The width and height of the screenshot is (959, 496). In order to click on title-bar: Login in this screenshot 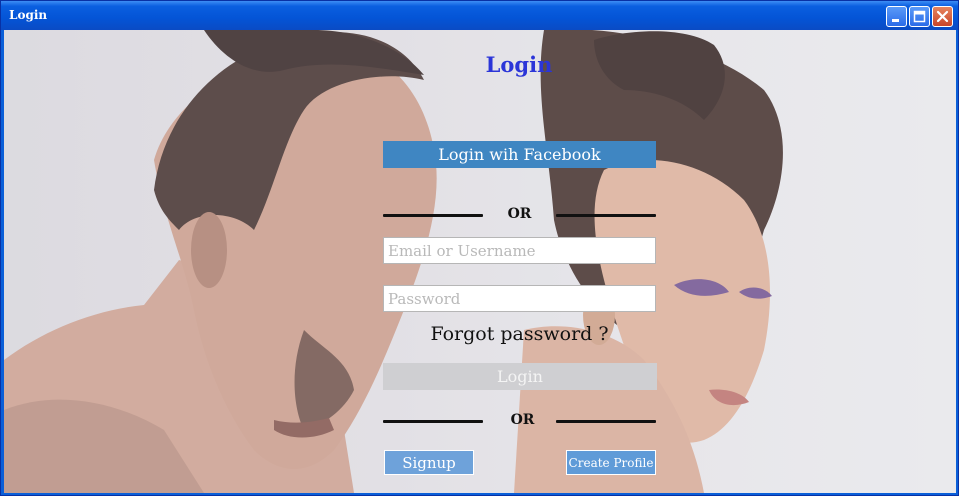, I will do `click(479, 15)`.